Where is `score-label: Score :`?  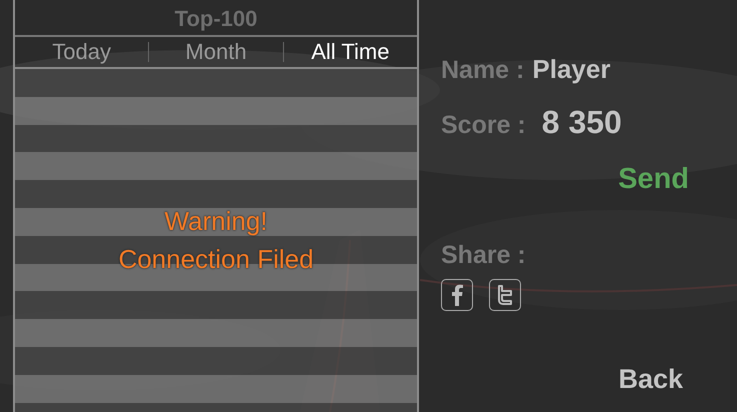
score-label: Score : is located at coordinates (483, 125).